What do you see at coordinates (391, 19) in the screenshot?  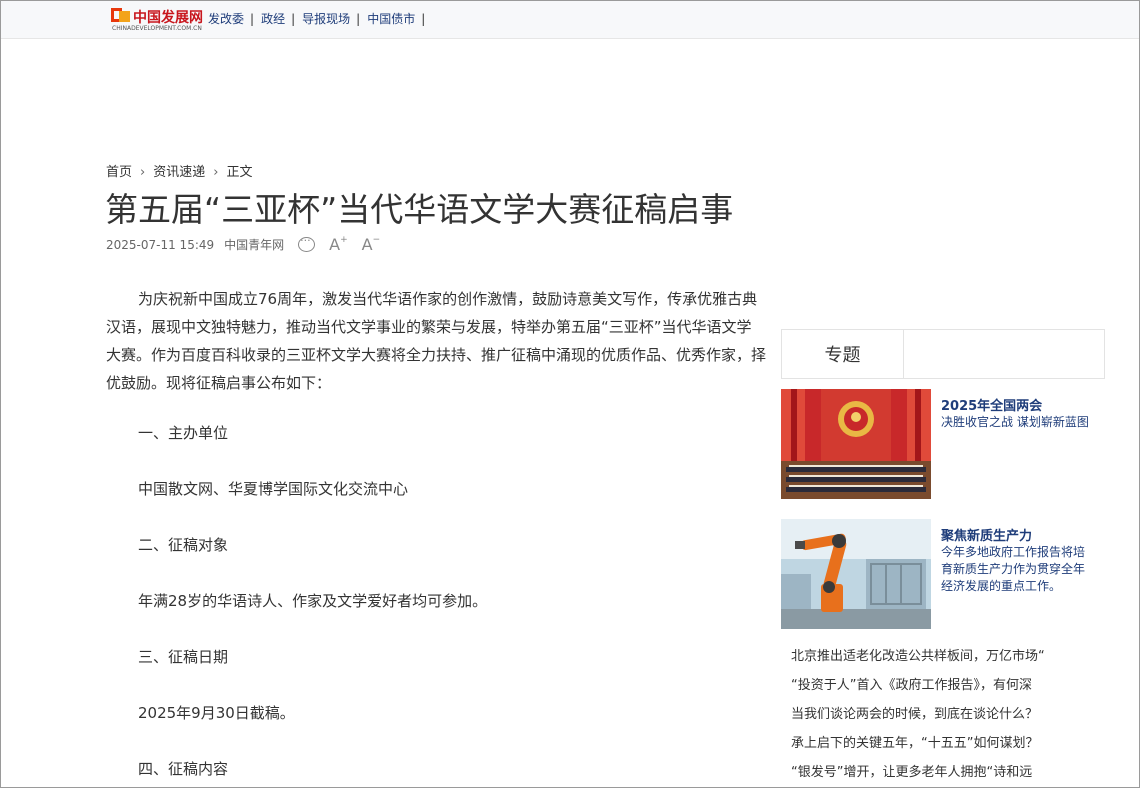 I see `nav-link-zhaishi: 中国债市` at bounding box center [391, 19].